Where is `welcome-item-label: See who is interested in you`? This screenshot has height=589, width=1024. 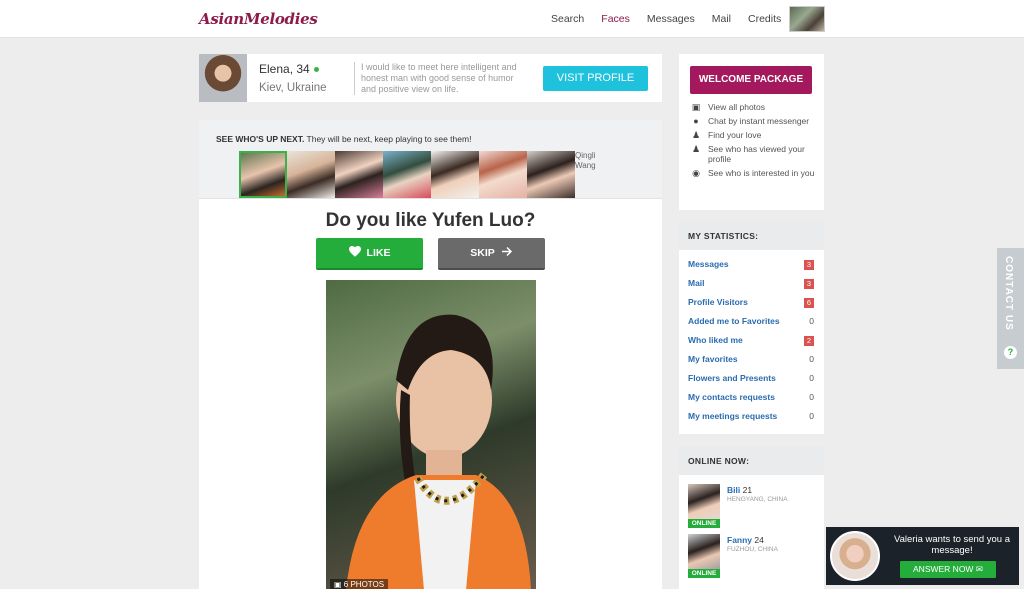 welcome-item-label: See who is interested in you is located at coordinates (761, 173).